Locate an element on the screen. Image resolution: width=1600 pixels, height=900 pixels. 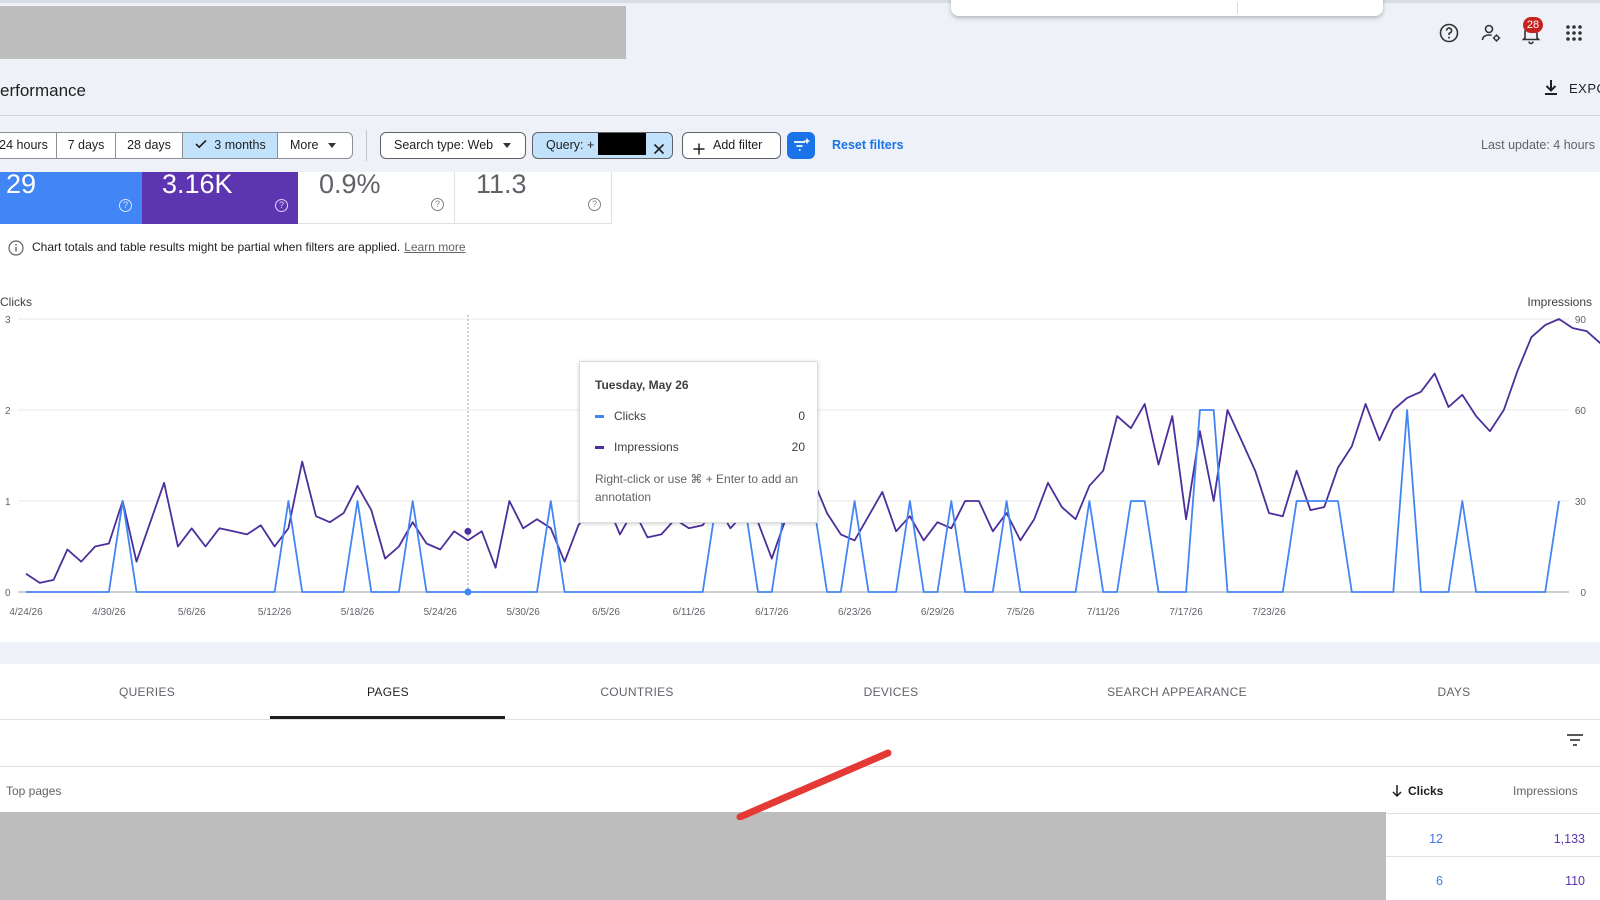
metric-ctr-value: 0.9% is located at coordinates (350, 184).